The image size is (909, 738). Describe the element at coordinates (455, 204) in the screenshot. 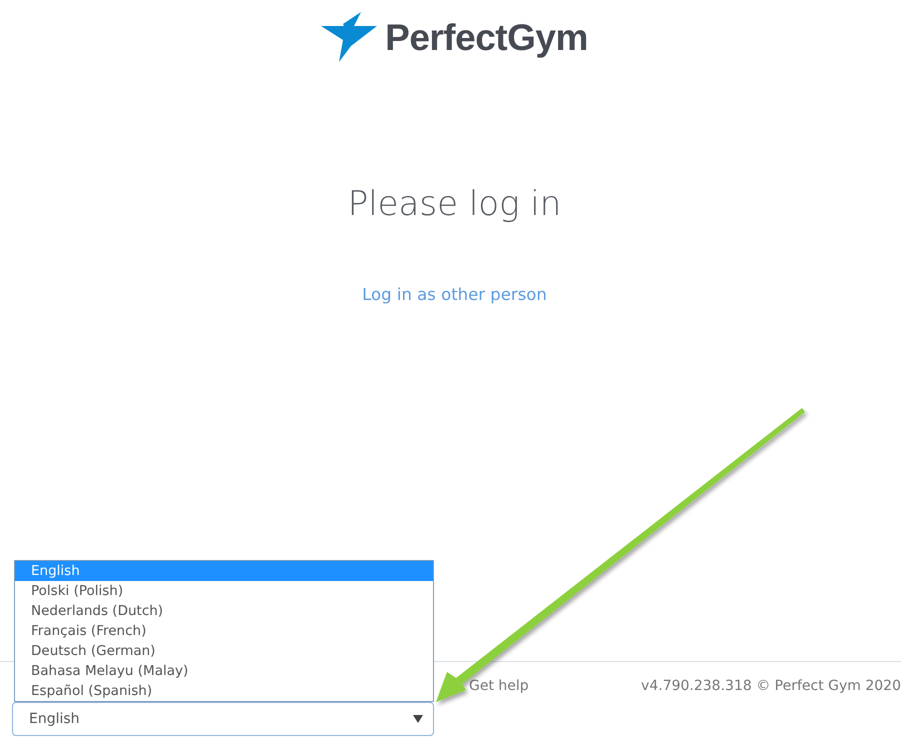

I see `page-heading: Please log in` at that location.